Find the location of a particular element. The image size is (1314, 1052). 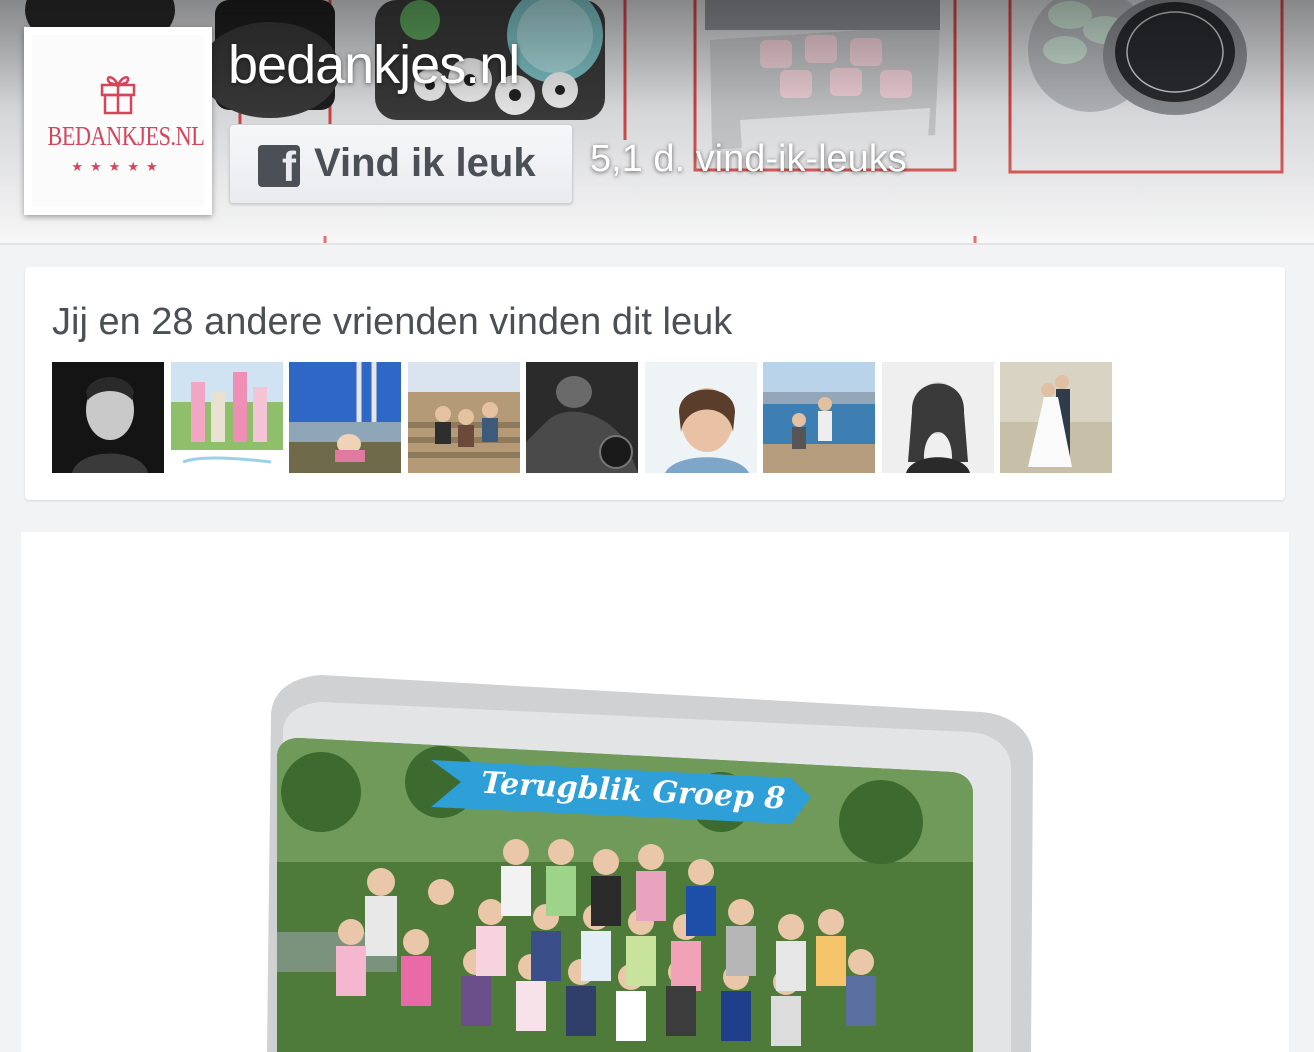

like-button-label: Vind ik leuk is located at coordinates (425, 163).